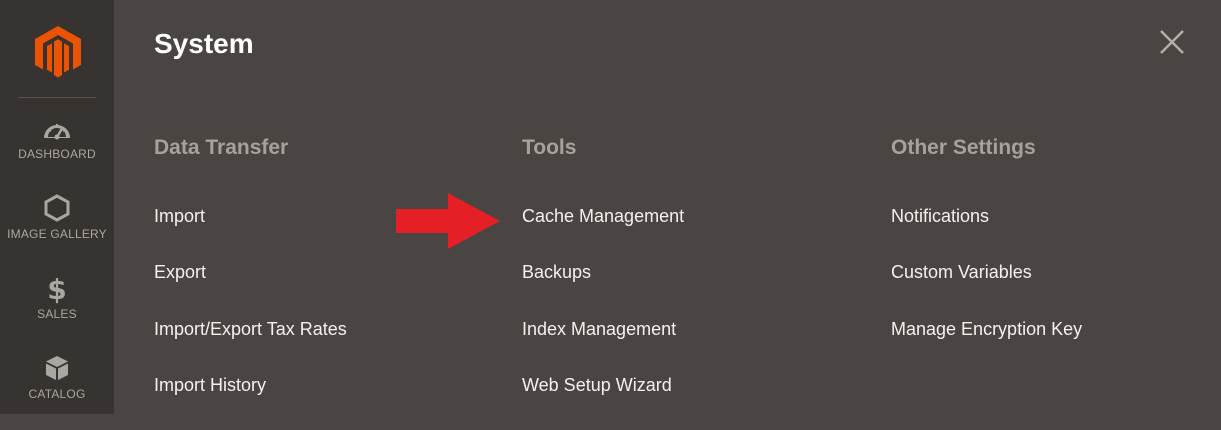 The image size is (1221, 430). I want to click on dollar-icon: $, so click(57, 288).